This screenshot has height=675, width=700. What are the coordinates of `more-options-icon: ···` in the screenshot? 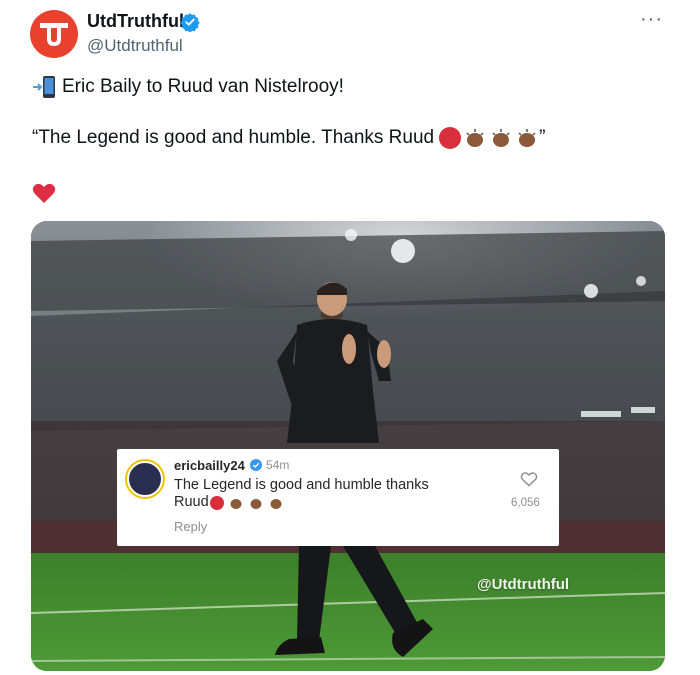 It's located at (651, 19).